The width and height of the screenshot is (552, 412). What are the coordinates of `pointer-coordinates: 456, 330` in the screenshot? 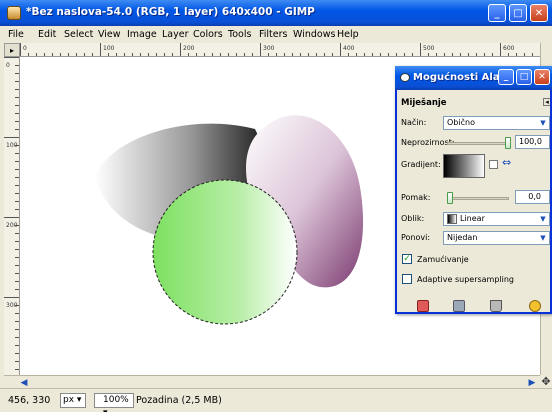 It's located at (29, 400).